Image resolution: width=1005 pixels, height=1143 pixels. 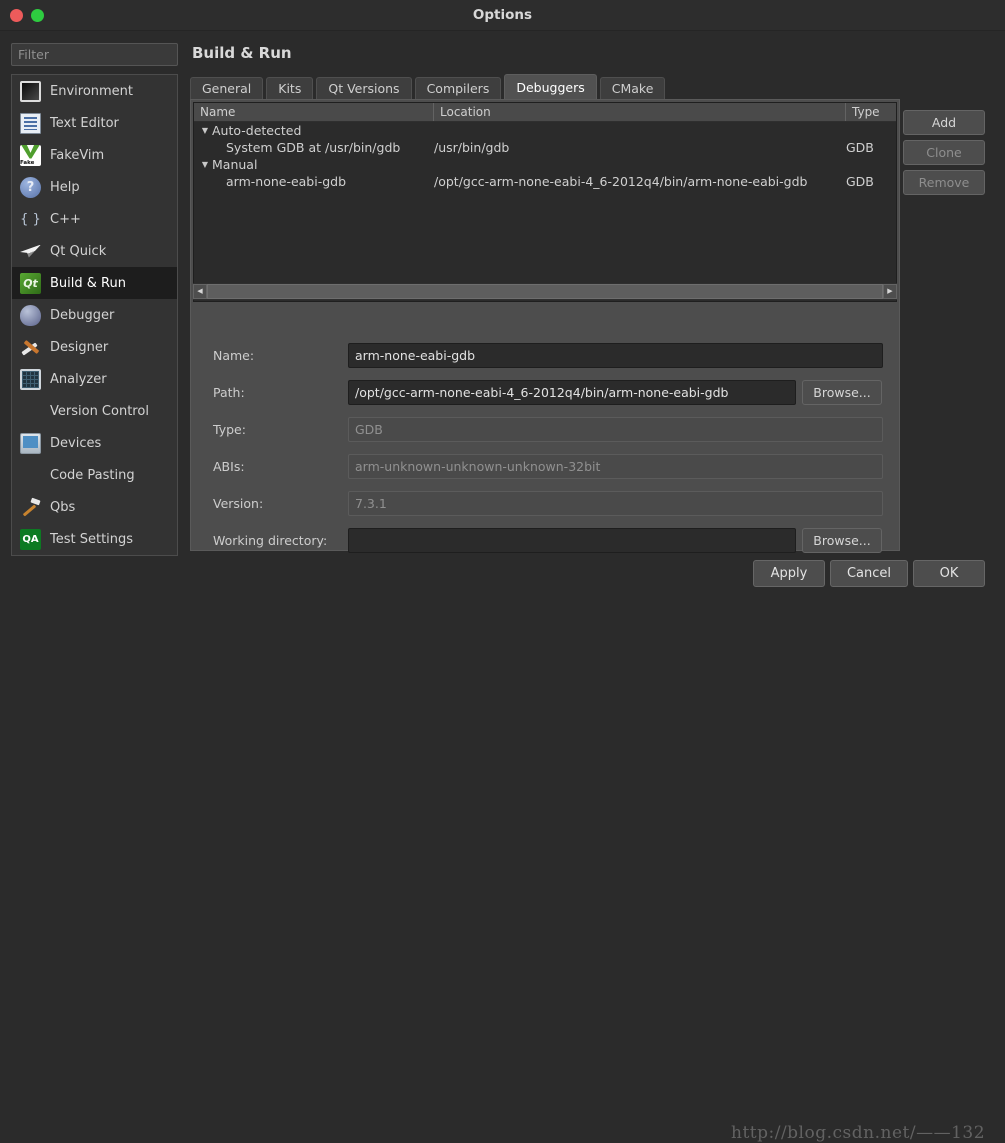 I want to click on apply-button: Apply, so click(x=789, y=573).